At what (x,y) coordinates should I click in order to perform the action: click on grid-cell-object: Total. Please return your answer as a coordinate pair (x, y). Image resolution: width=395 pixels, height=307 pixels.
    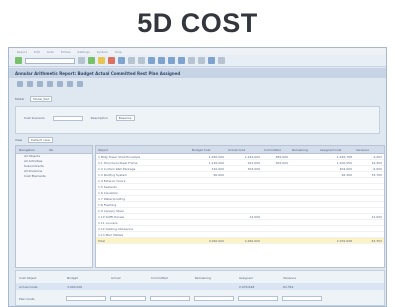
    Looking at the image, I should click on (102, 240).